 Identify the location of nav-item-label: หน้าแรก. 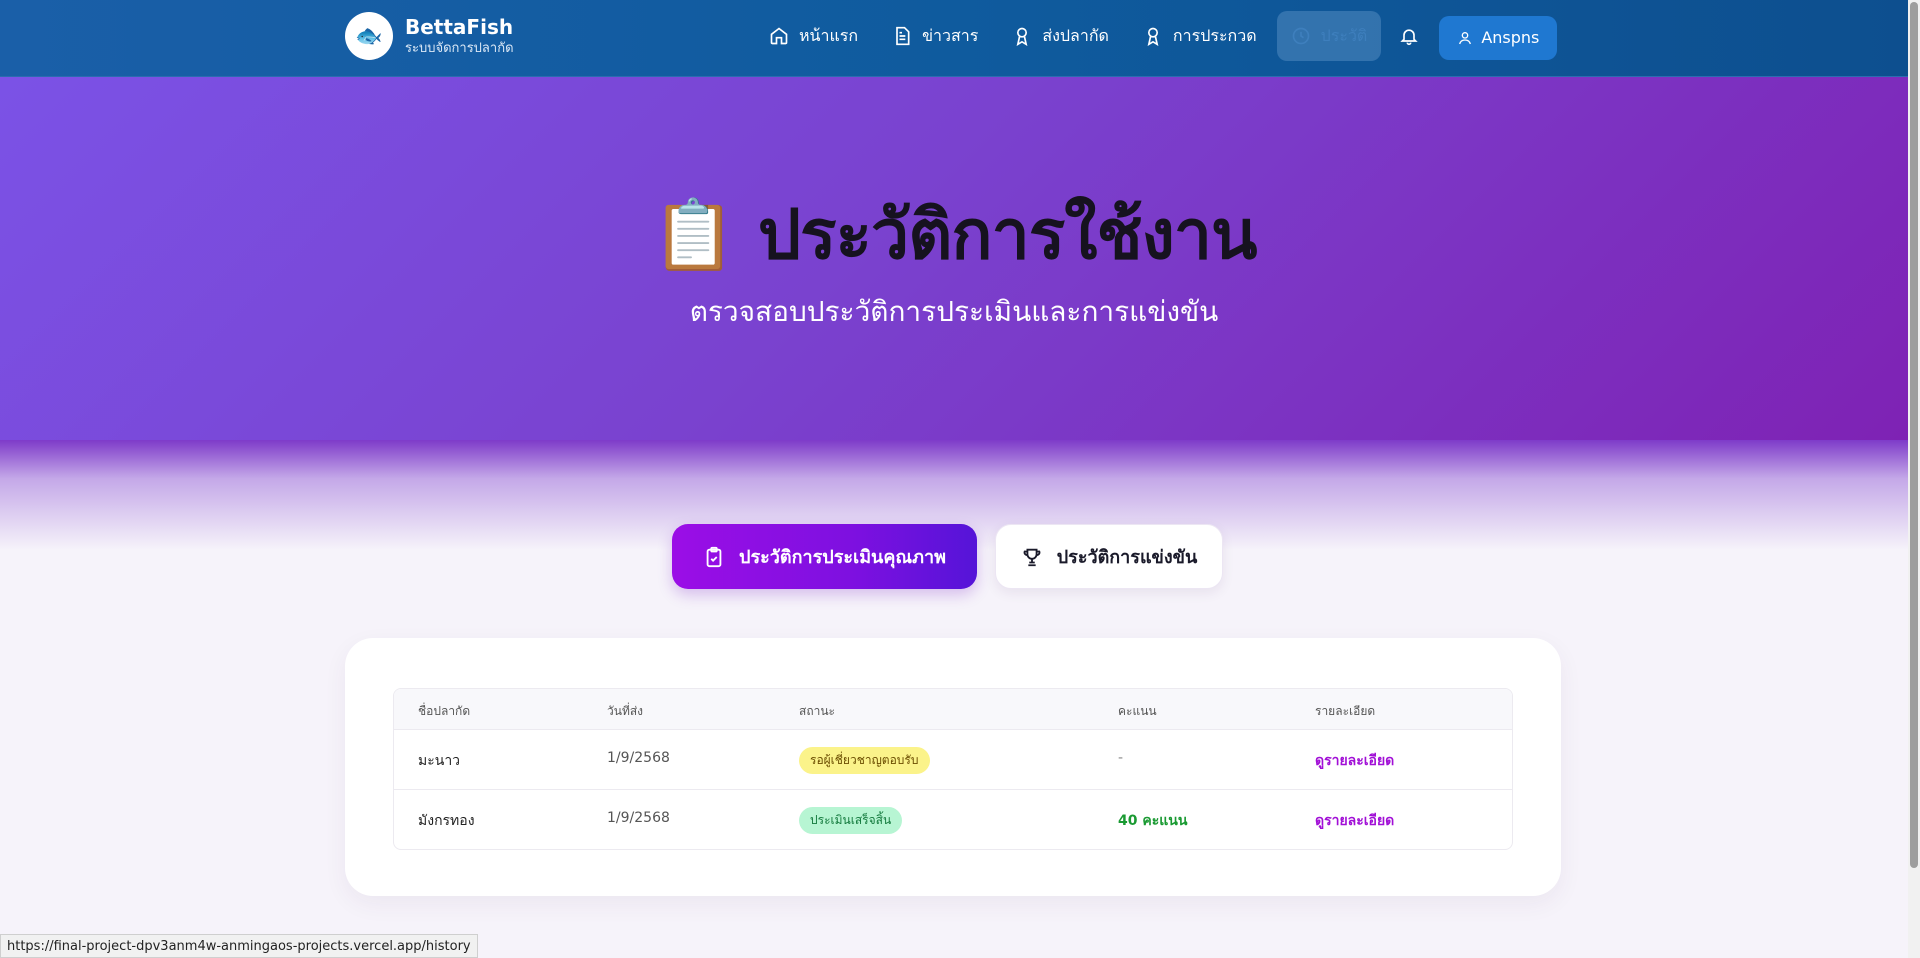
(829, 35).